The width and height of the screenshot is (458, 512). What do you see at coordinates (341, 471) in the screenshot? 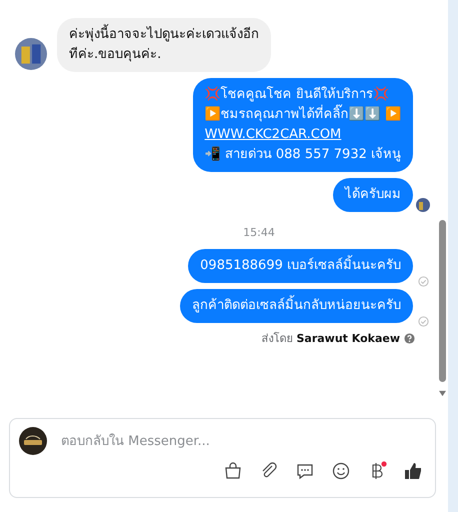
I see `emoji-icon` at bounding box center [341, 471].